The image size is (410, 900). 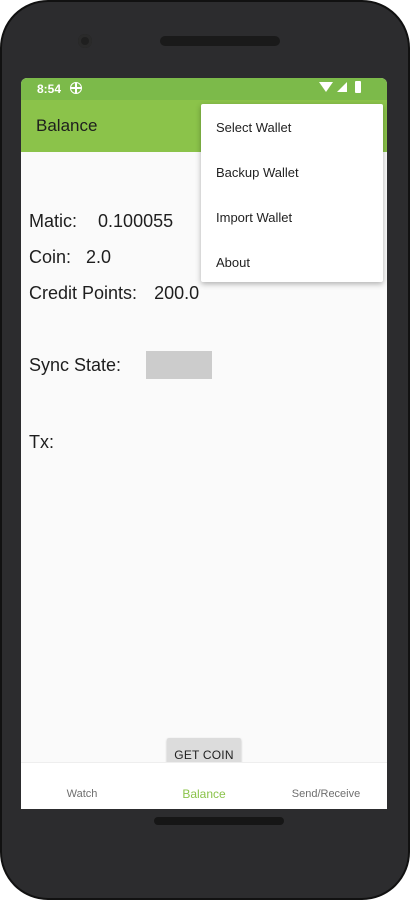 I want to click on bottom-speaker, so click(x=219, y=821).